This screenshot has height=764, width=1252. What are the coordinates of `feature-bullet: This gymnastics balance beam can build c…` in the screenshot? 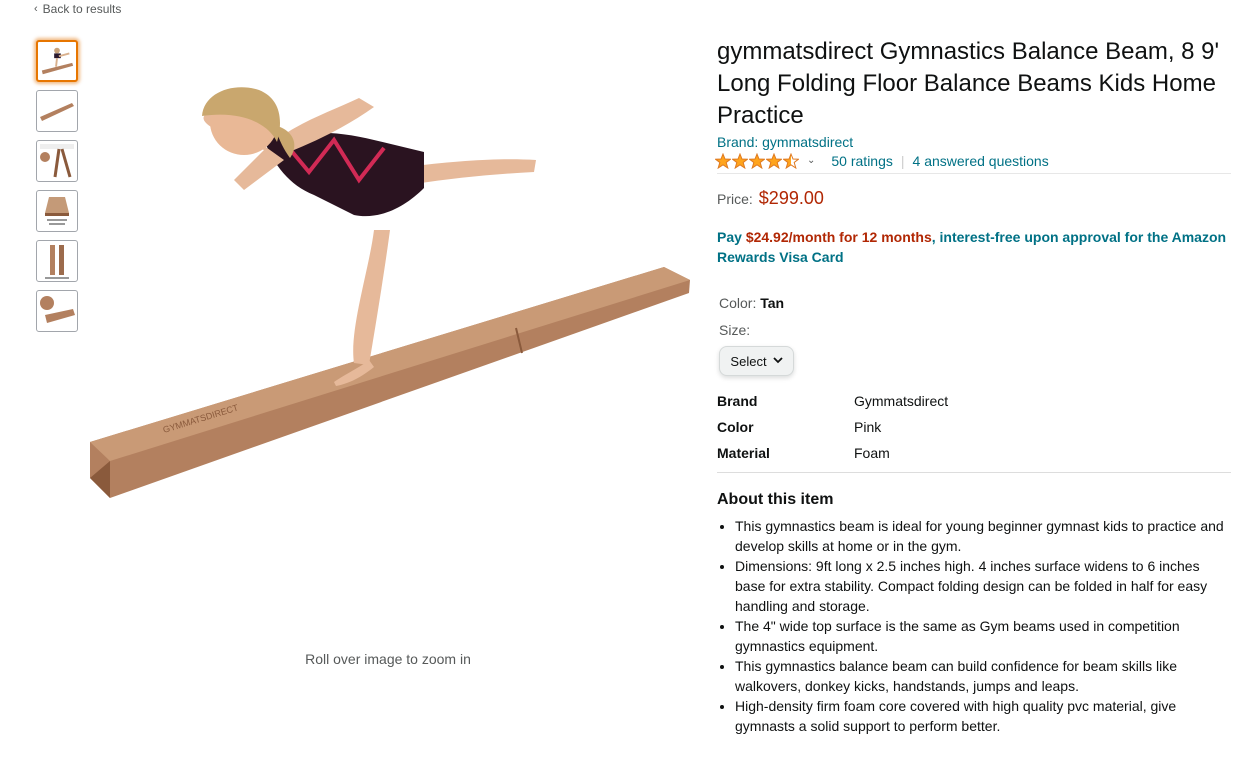 It's located at (983, 676).